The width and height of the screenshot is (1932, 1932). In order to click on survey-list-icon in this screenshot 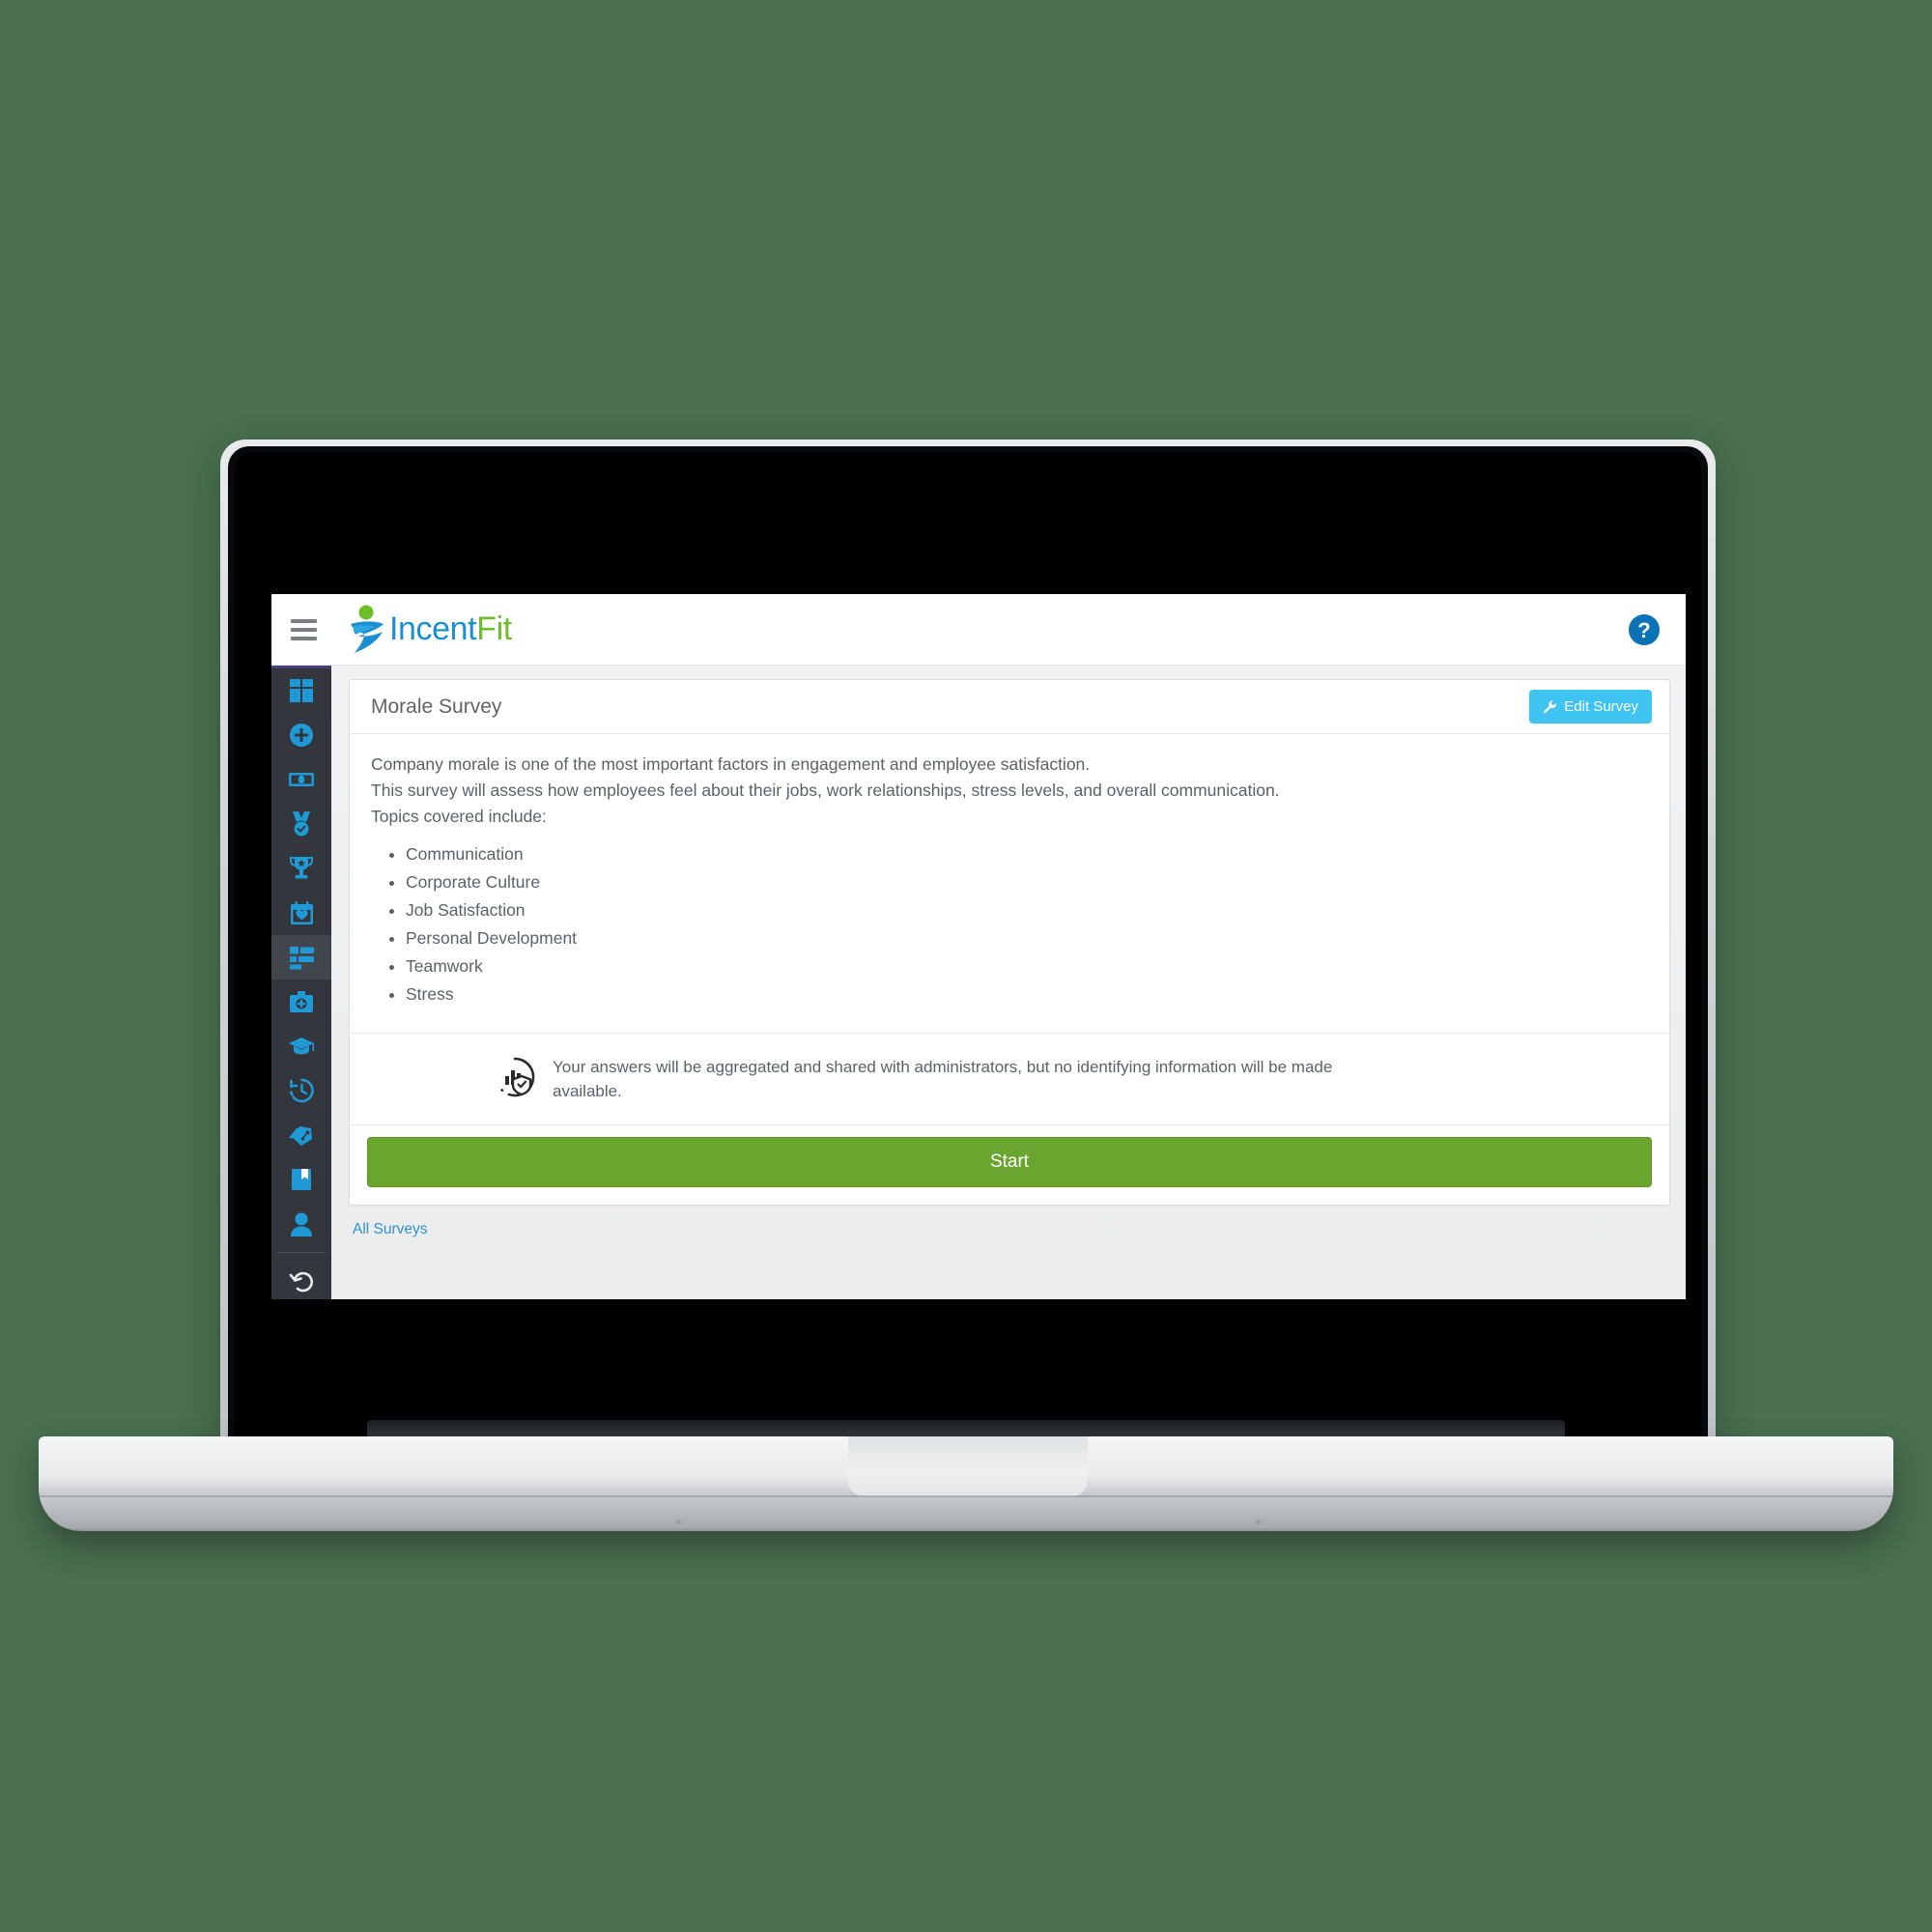, I will do `click(301, 957)`.